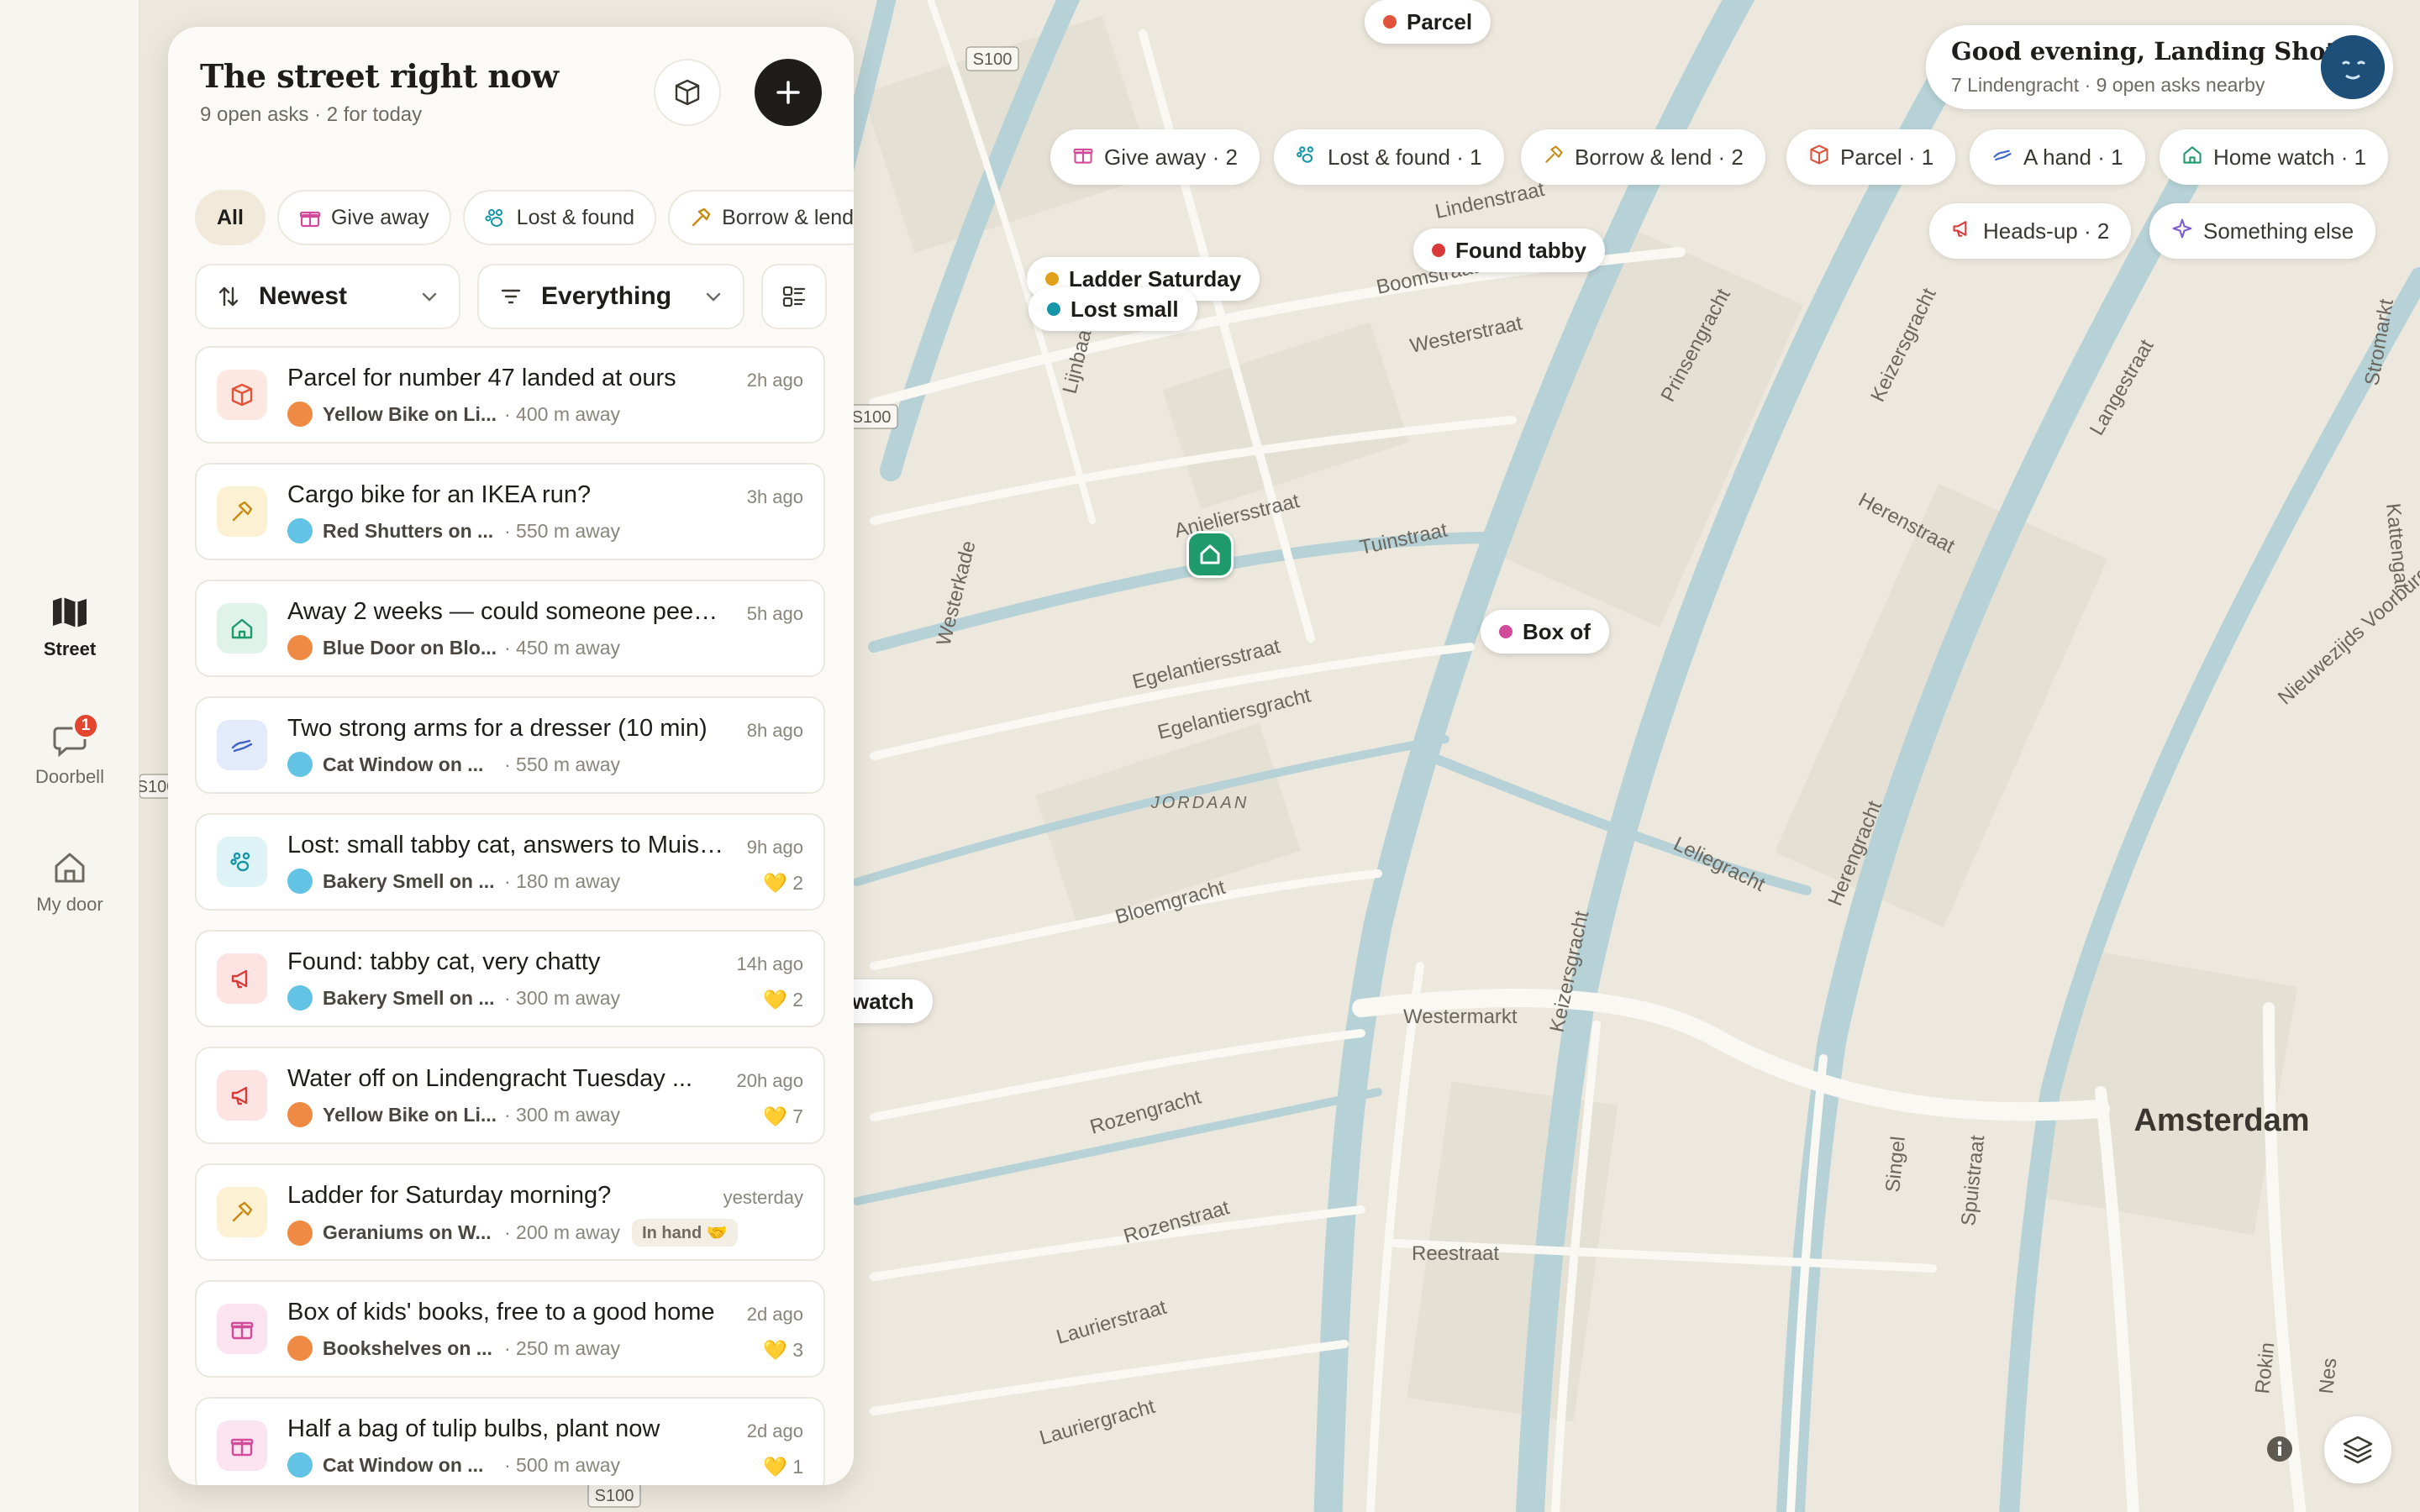 This screenshot has width=2420, height=1512. I want to click on ask-time: 8h ago, so click(774, 730).